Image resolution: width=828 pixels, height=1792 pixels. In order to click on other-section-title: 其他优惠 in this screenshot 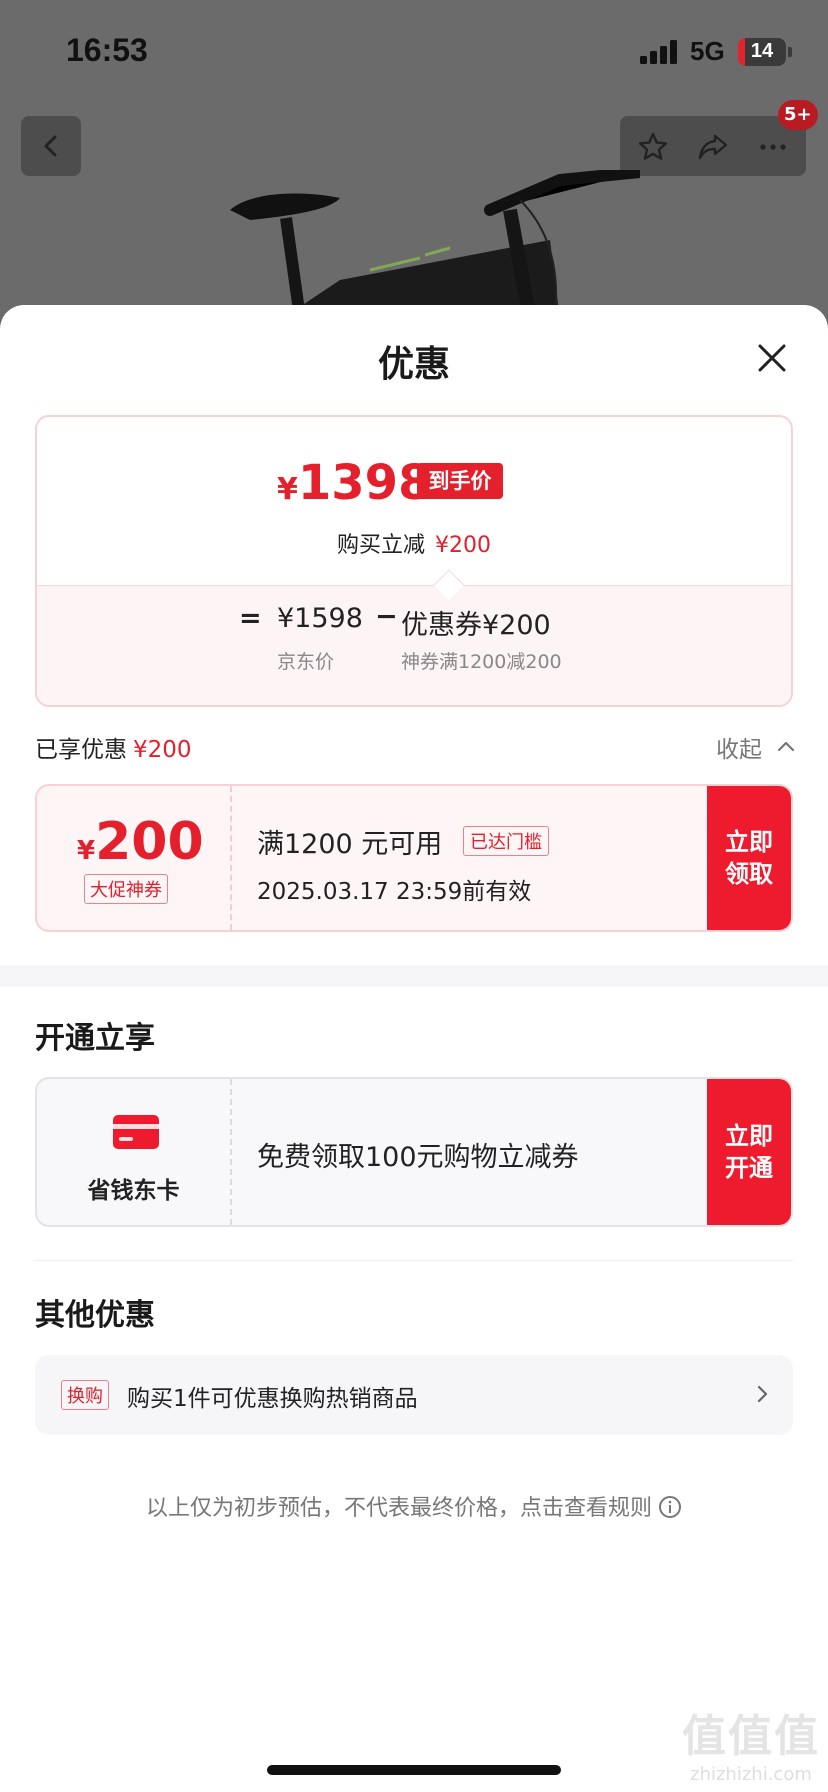, I will do `click(95, 1315)`.